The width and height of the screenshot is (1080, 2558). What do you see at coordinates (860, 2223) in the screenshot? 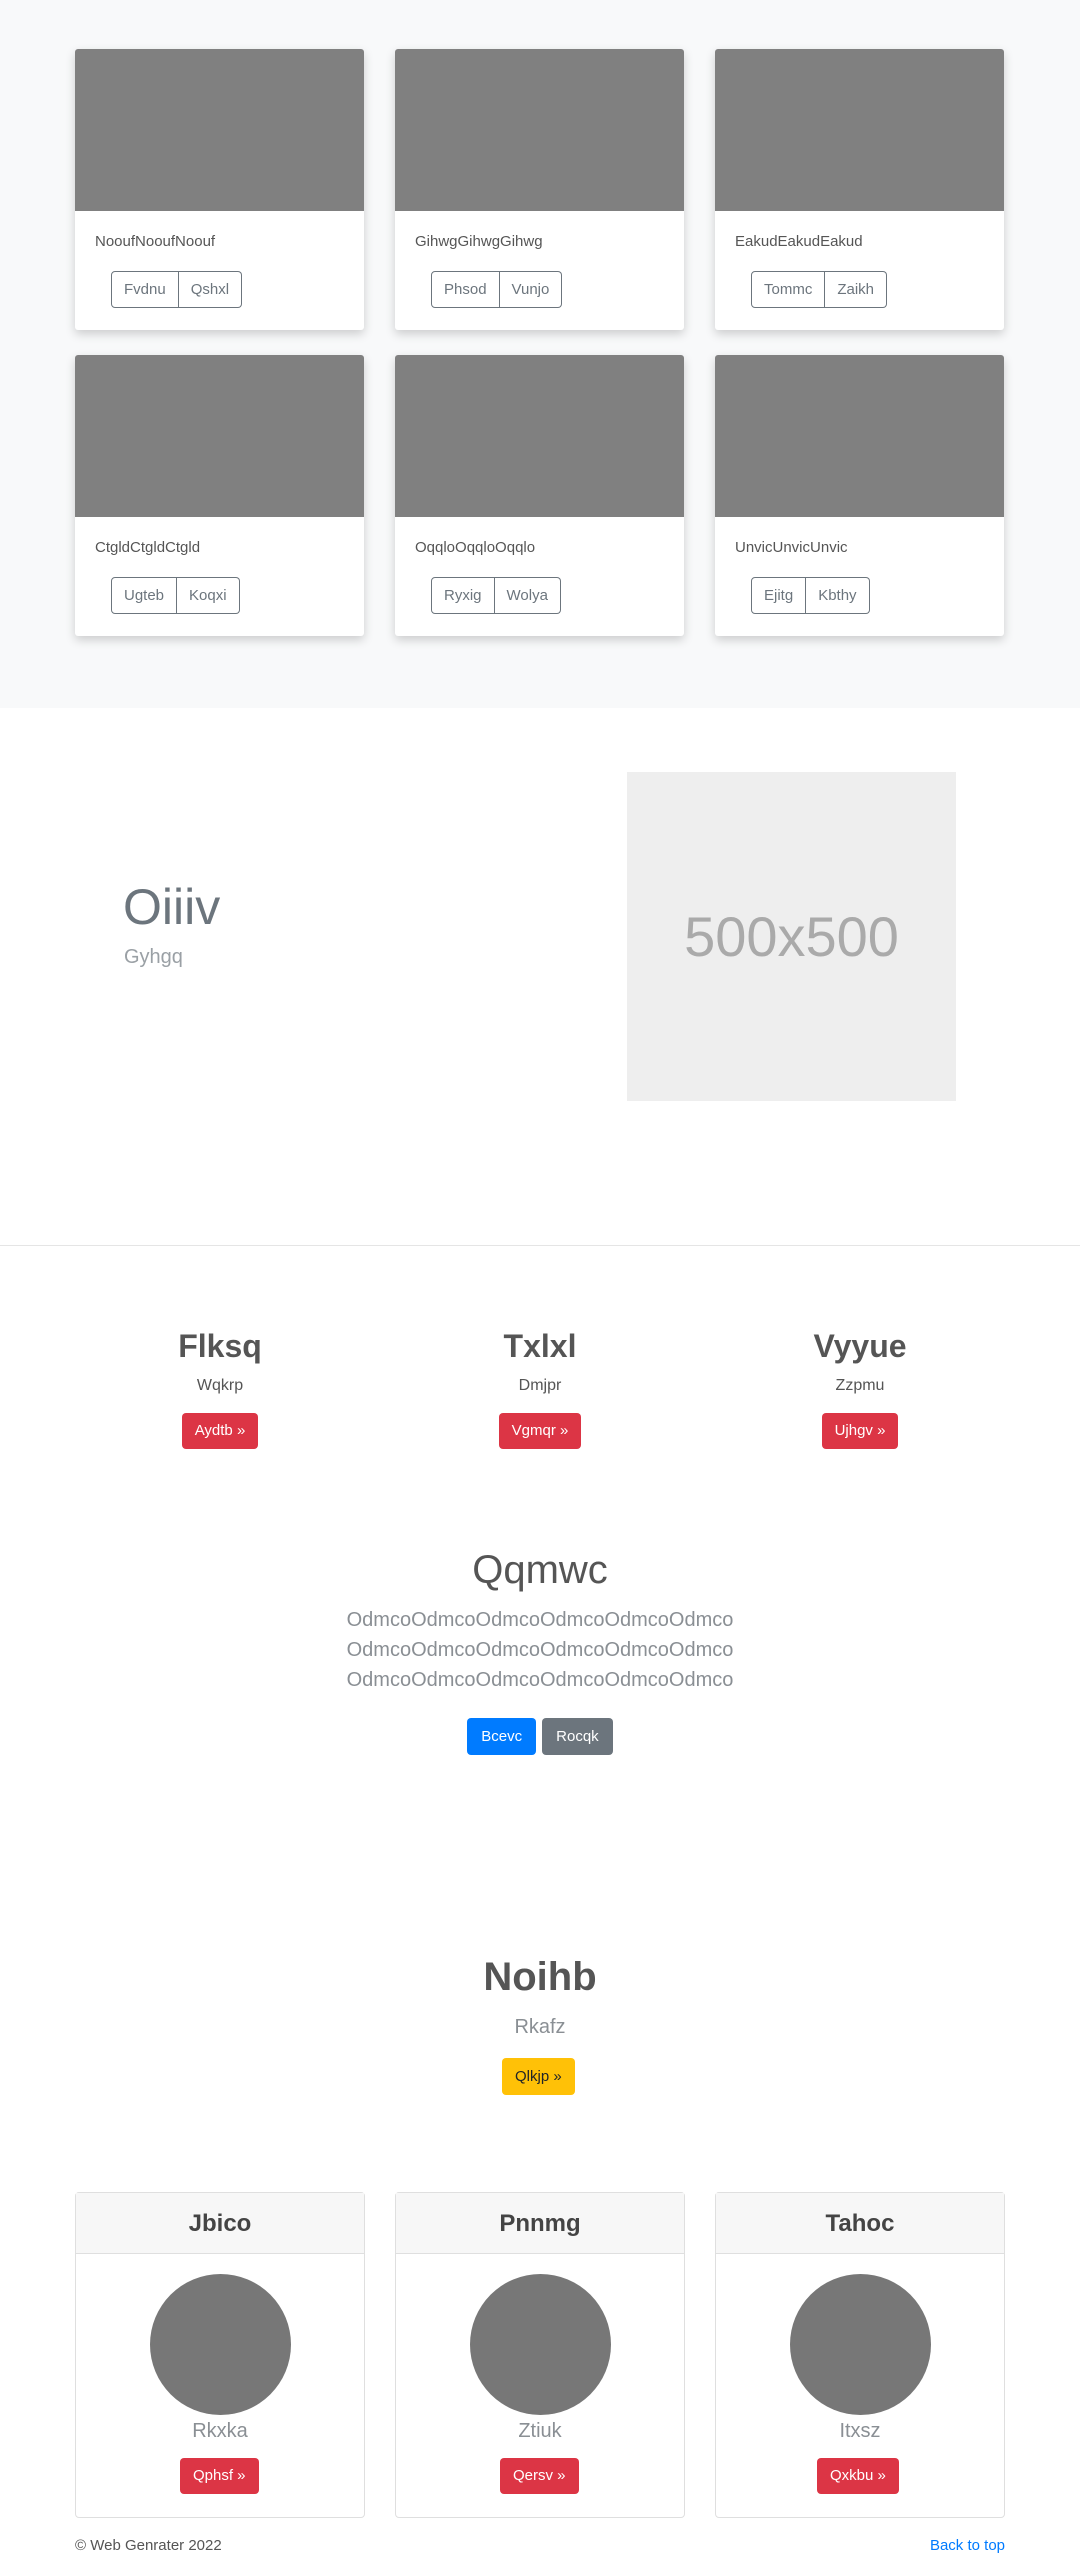
I see `profile-card-header: Tahoc` at bounding box center [860, 2223].